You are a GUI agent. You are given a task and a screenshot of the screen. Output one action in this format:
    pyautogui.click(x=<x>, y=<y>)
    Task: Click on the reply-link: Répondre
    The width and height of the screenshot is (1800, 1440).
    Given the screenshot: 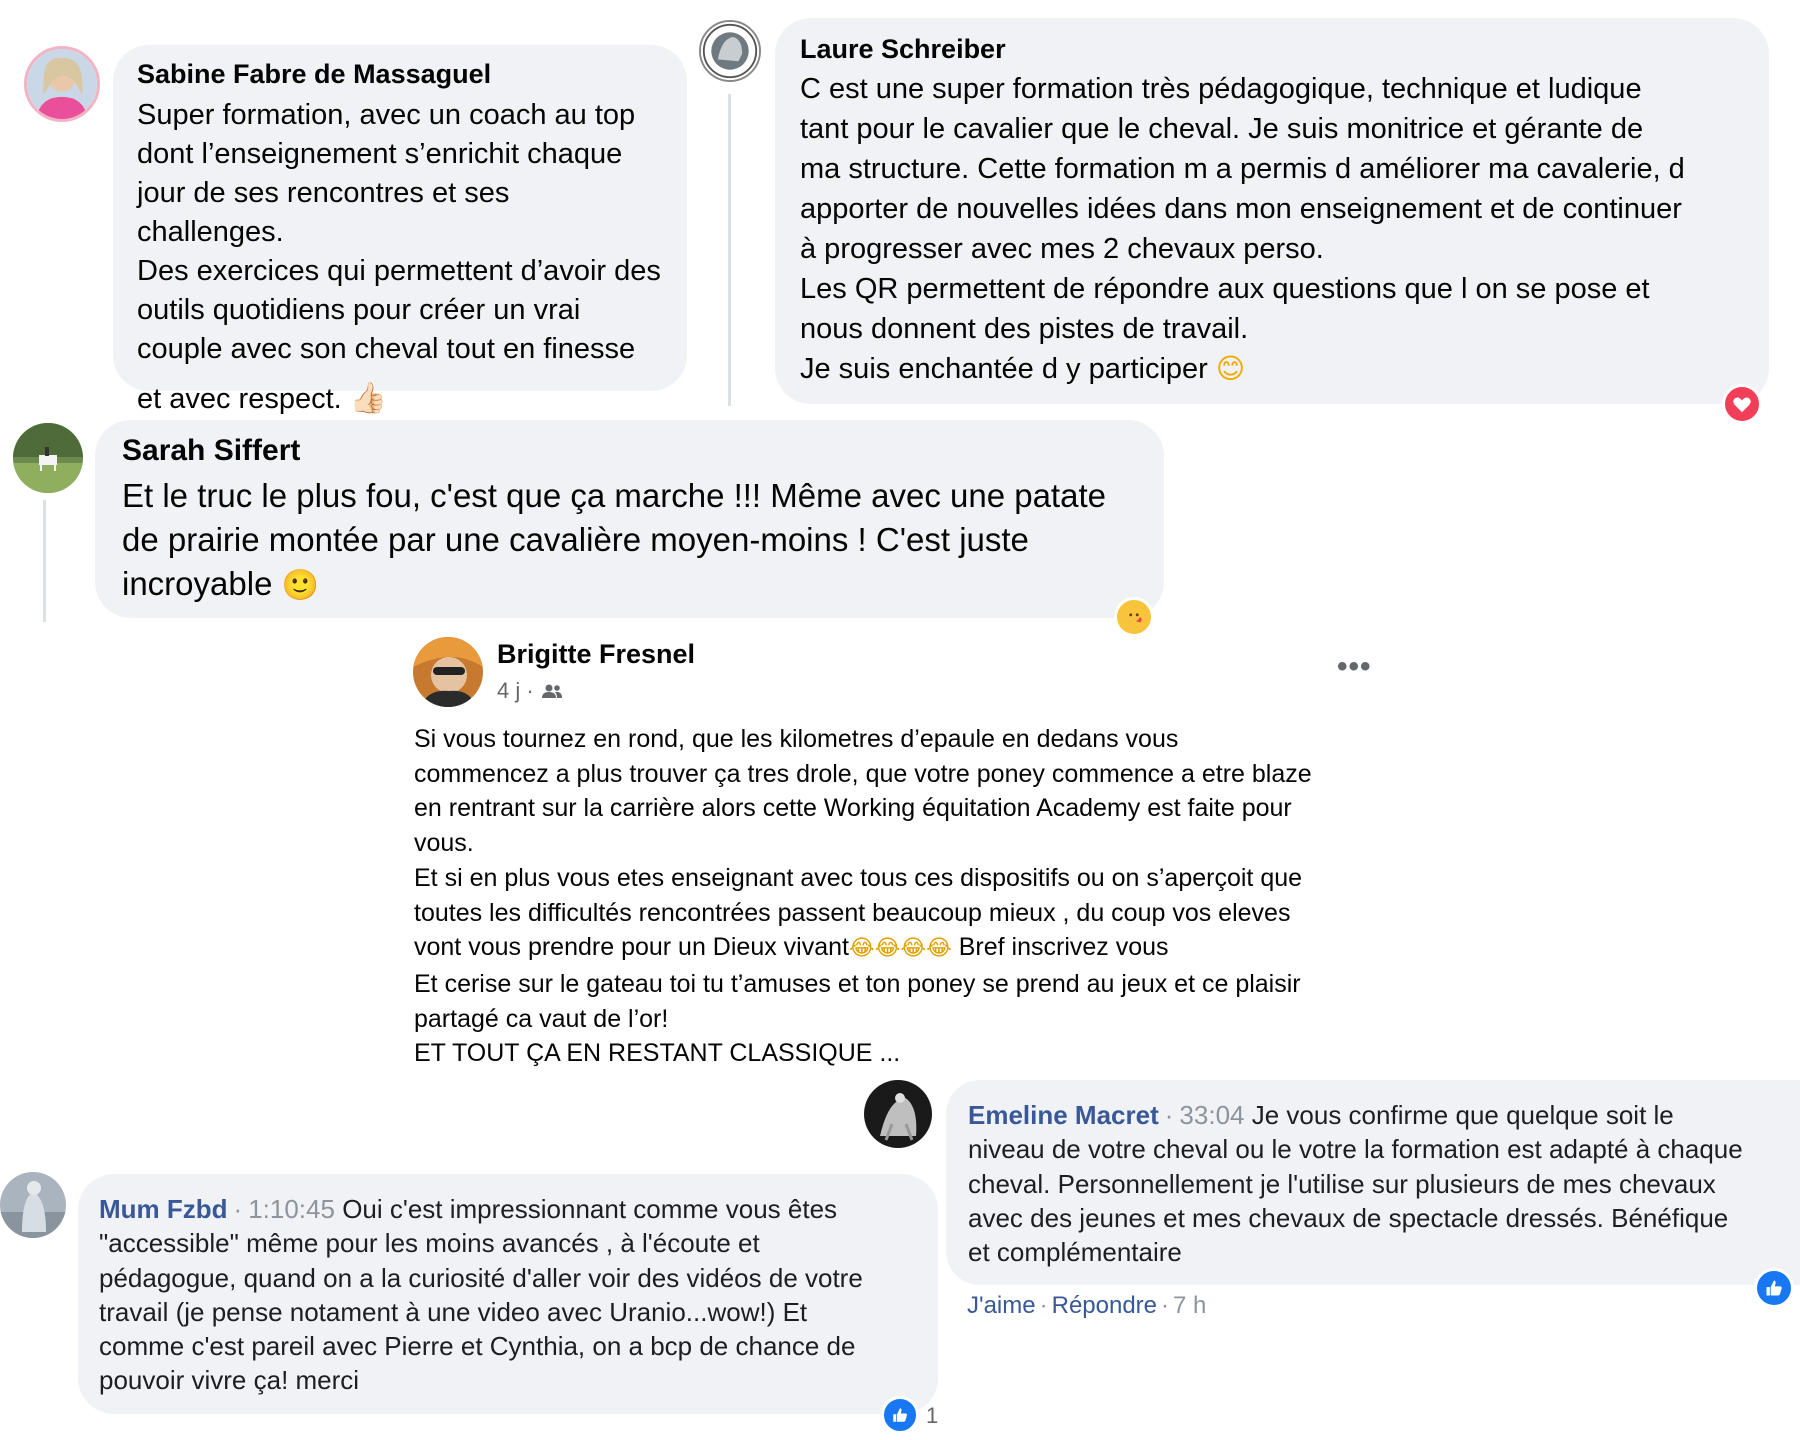 What is the action you would take?
    pyautogui.click(x=1104, y=1305)
    